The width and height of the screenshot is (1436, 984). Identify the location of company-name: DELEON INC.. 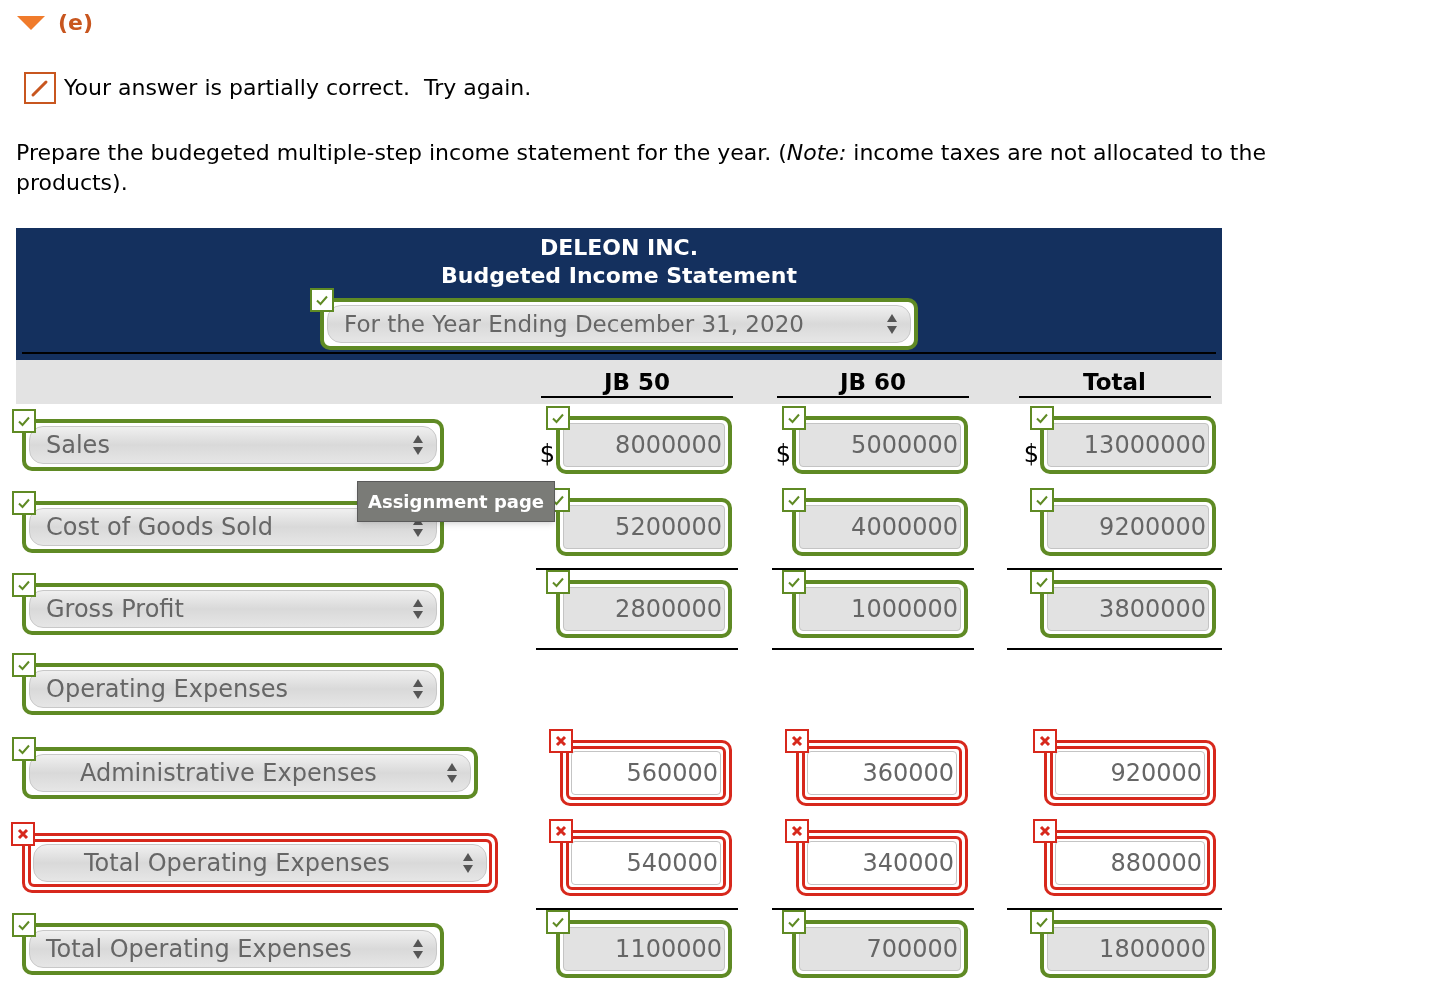
(619, 248).